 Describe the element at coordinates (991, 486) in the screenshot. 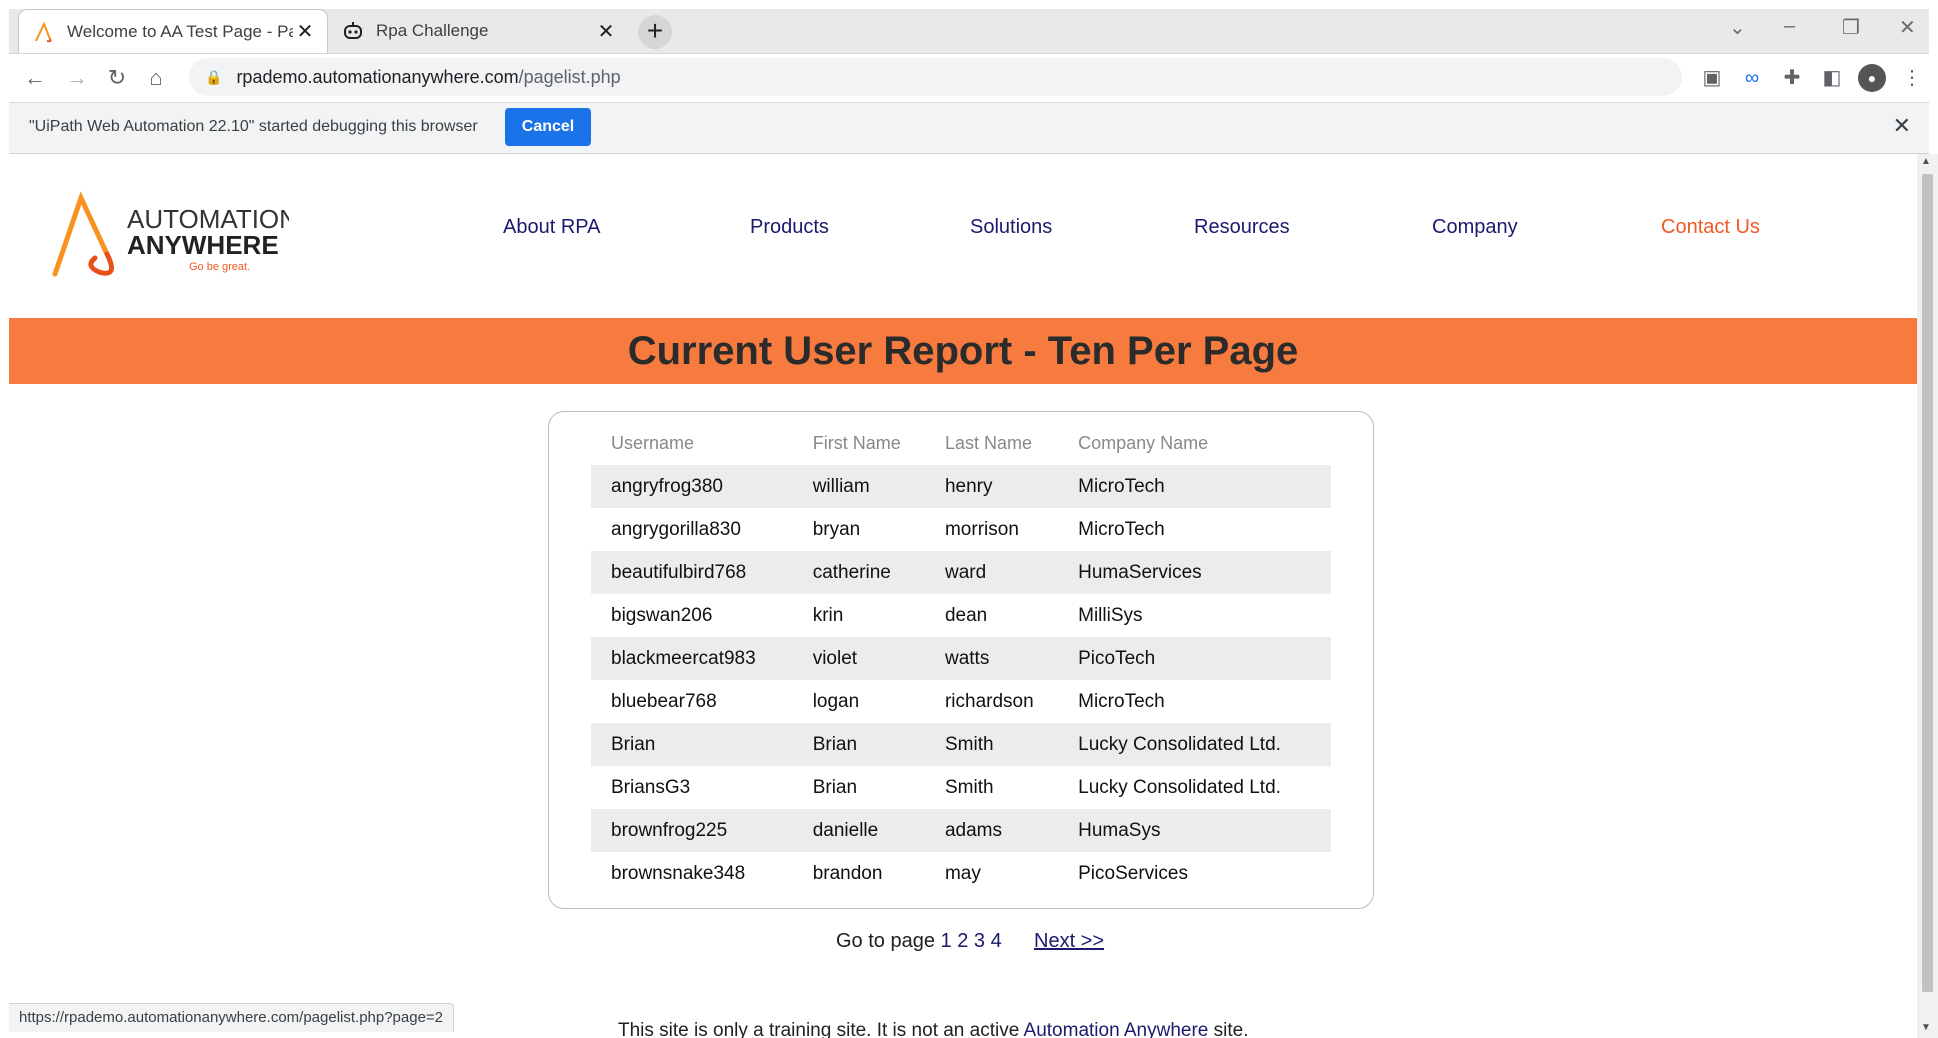

I see `cell-last-name: henry` at that location.